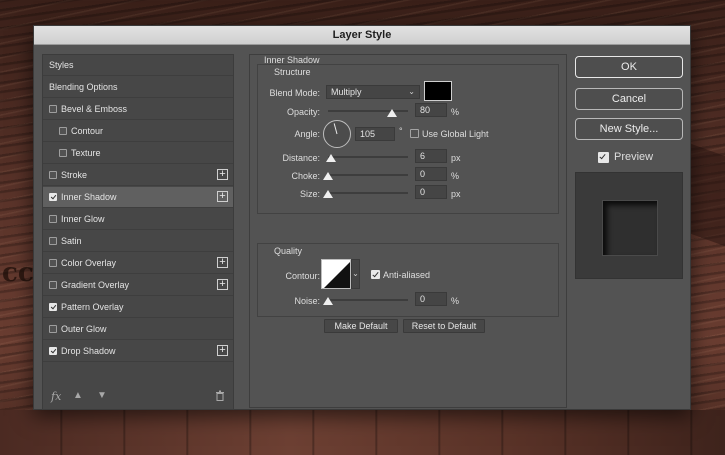  Describe the element at coordinates (288, 251) in the screenshot. I see `quality-heading: Quality` at that location.